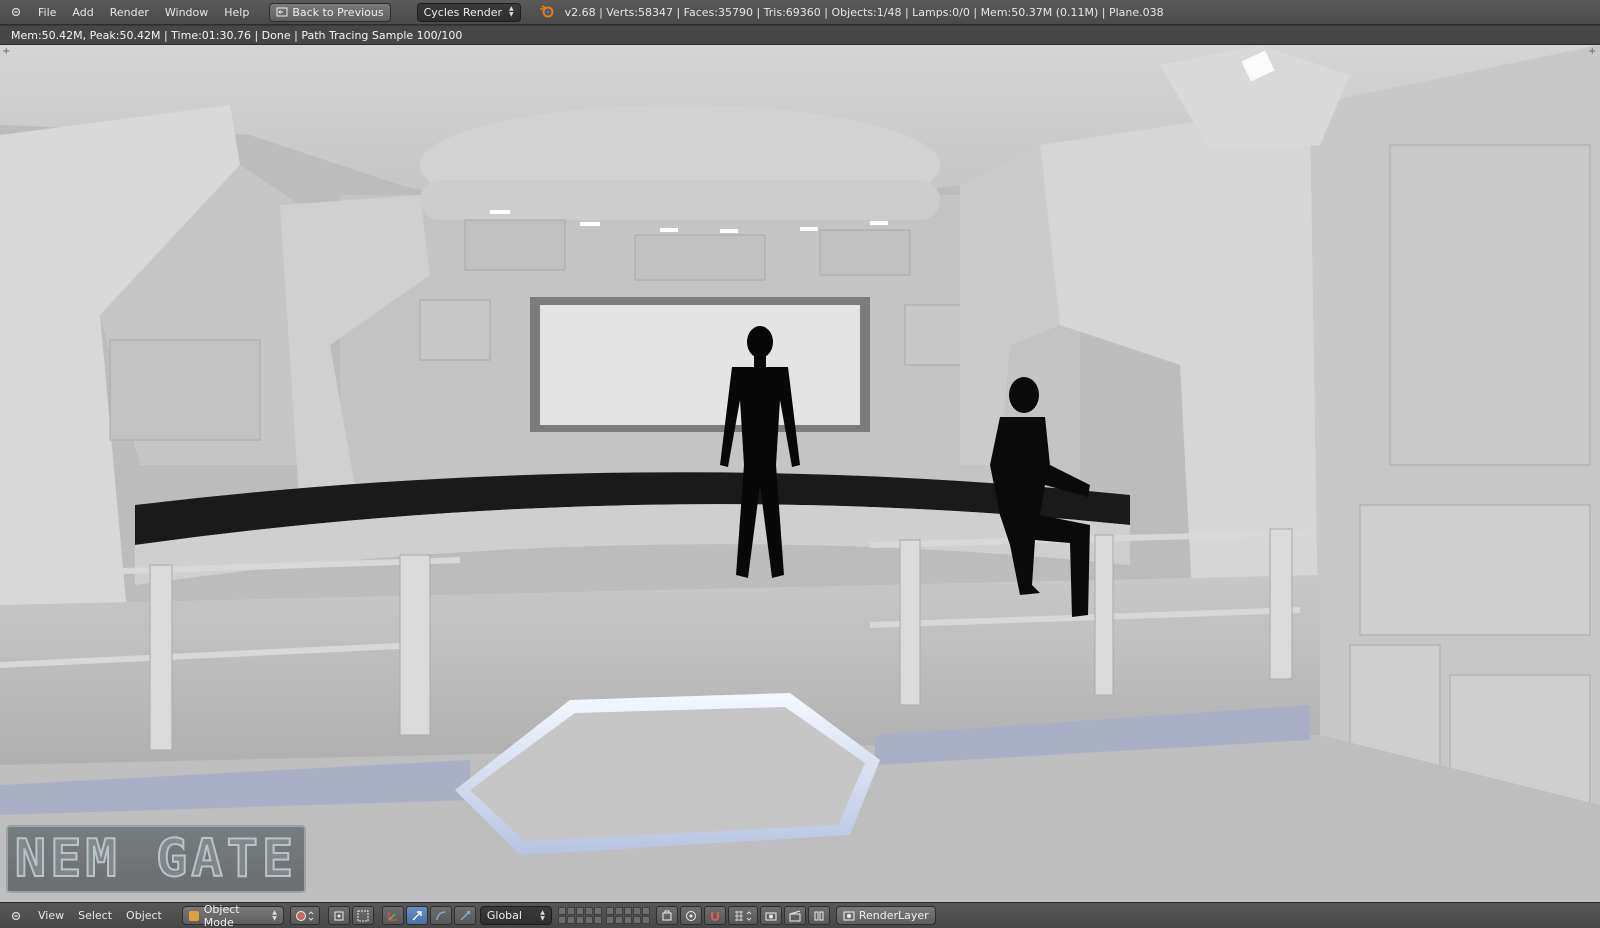 This screenshot has width=1600, height=928. What do you see at coordinates (504, 915) in the screenshot?
I see `orientation-value: Global` at bounding box center [504, 915].